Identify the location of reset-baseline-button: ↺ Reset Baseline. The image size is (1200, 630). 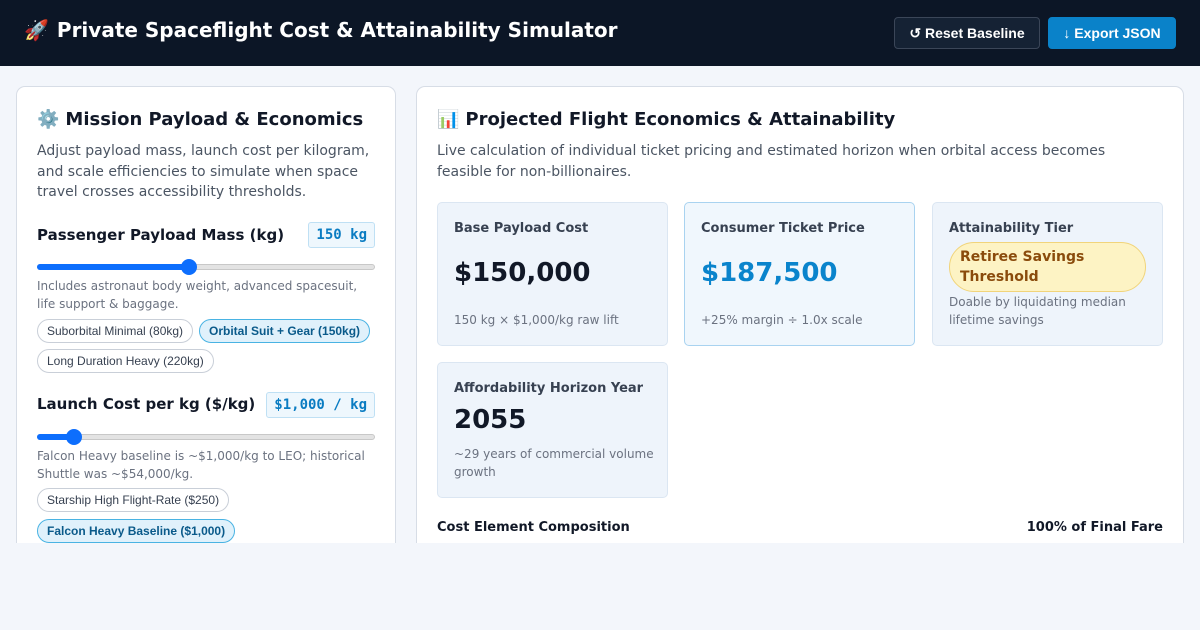
(967, 33).